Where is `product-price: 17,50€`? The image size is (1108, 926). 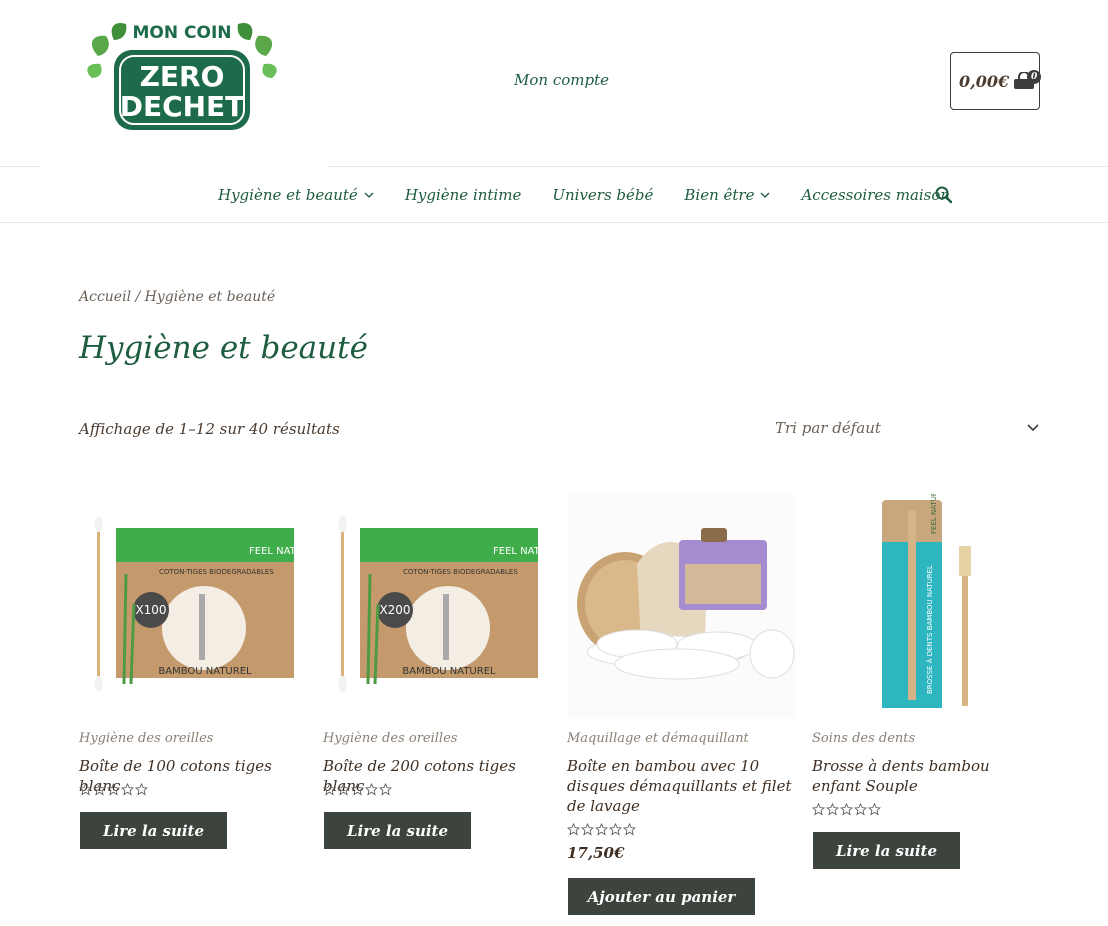 product-price: 17,50€ is located at coordinates (596, 853).